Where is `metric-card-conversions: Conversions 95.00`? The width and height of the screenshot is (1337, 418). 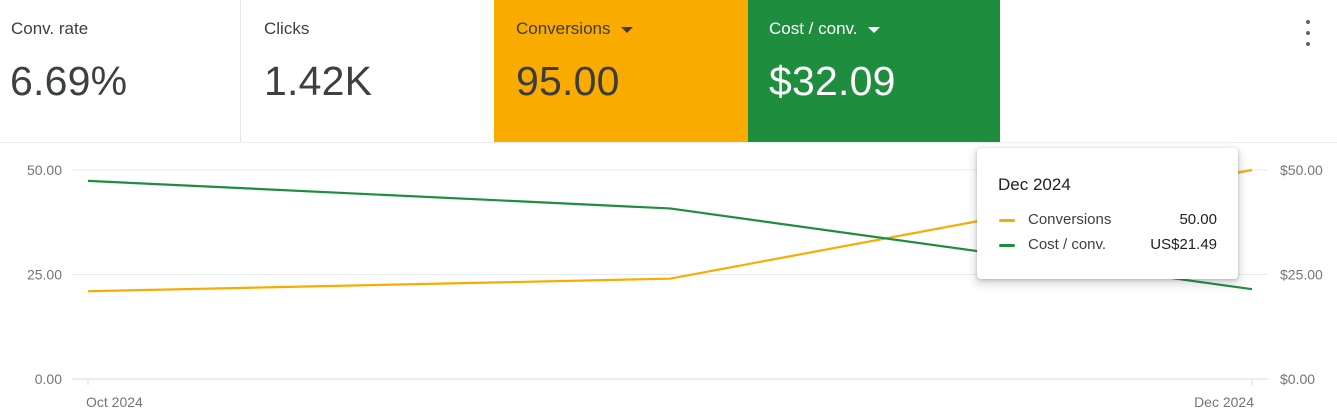 metric-card-conversions: Conversions 95.00 is located at coordinates (621, 71).